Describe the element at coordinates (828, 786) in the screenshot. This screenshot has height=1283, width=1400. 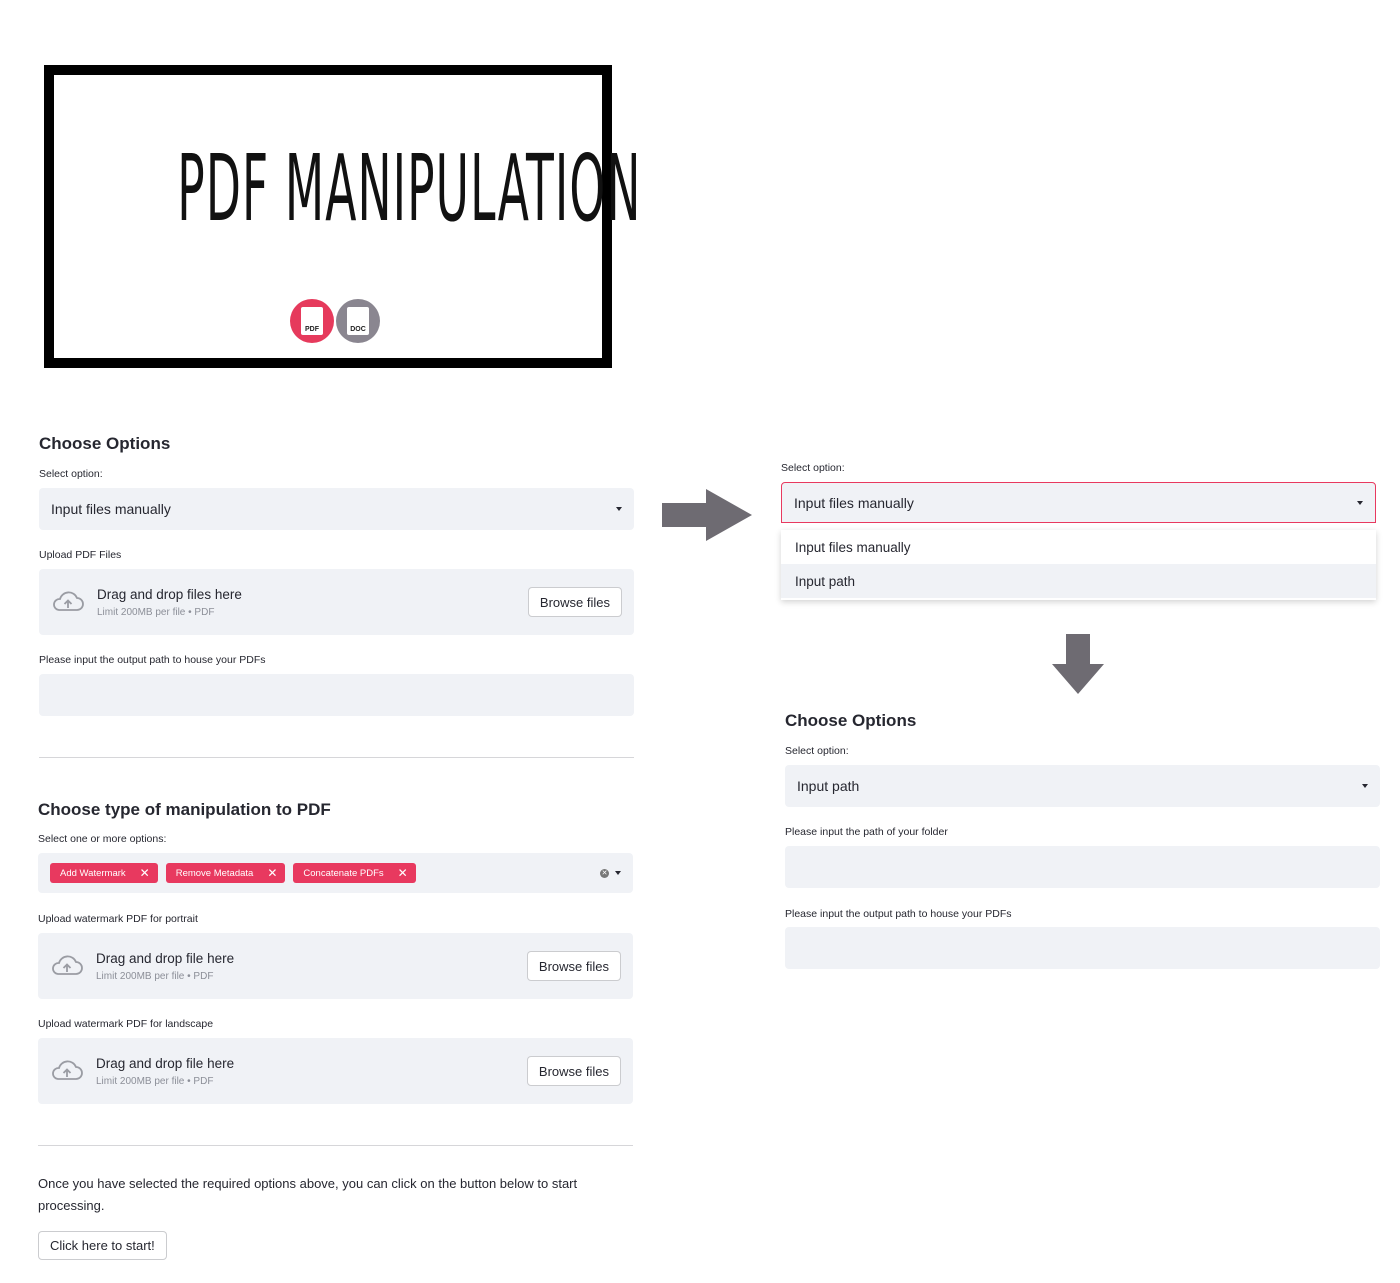
I see `option-select-value: Input path` at that location.